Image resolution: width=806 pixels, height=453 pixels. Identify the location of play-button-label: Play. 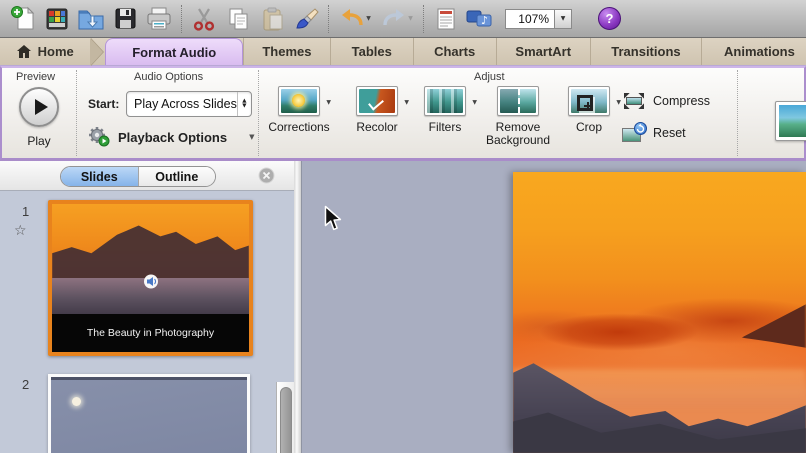
(39, 141).